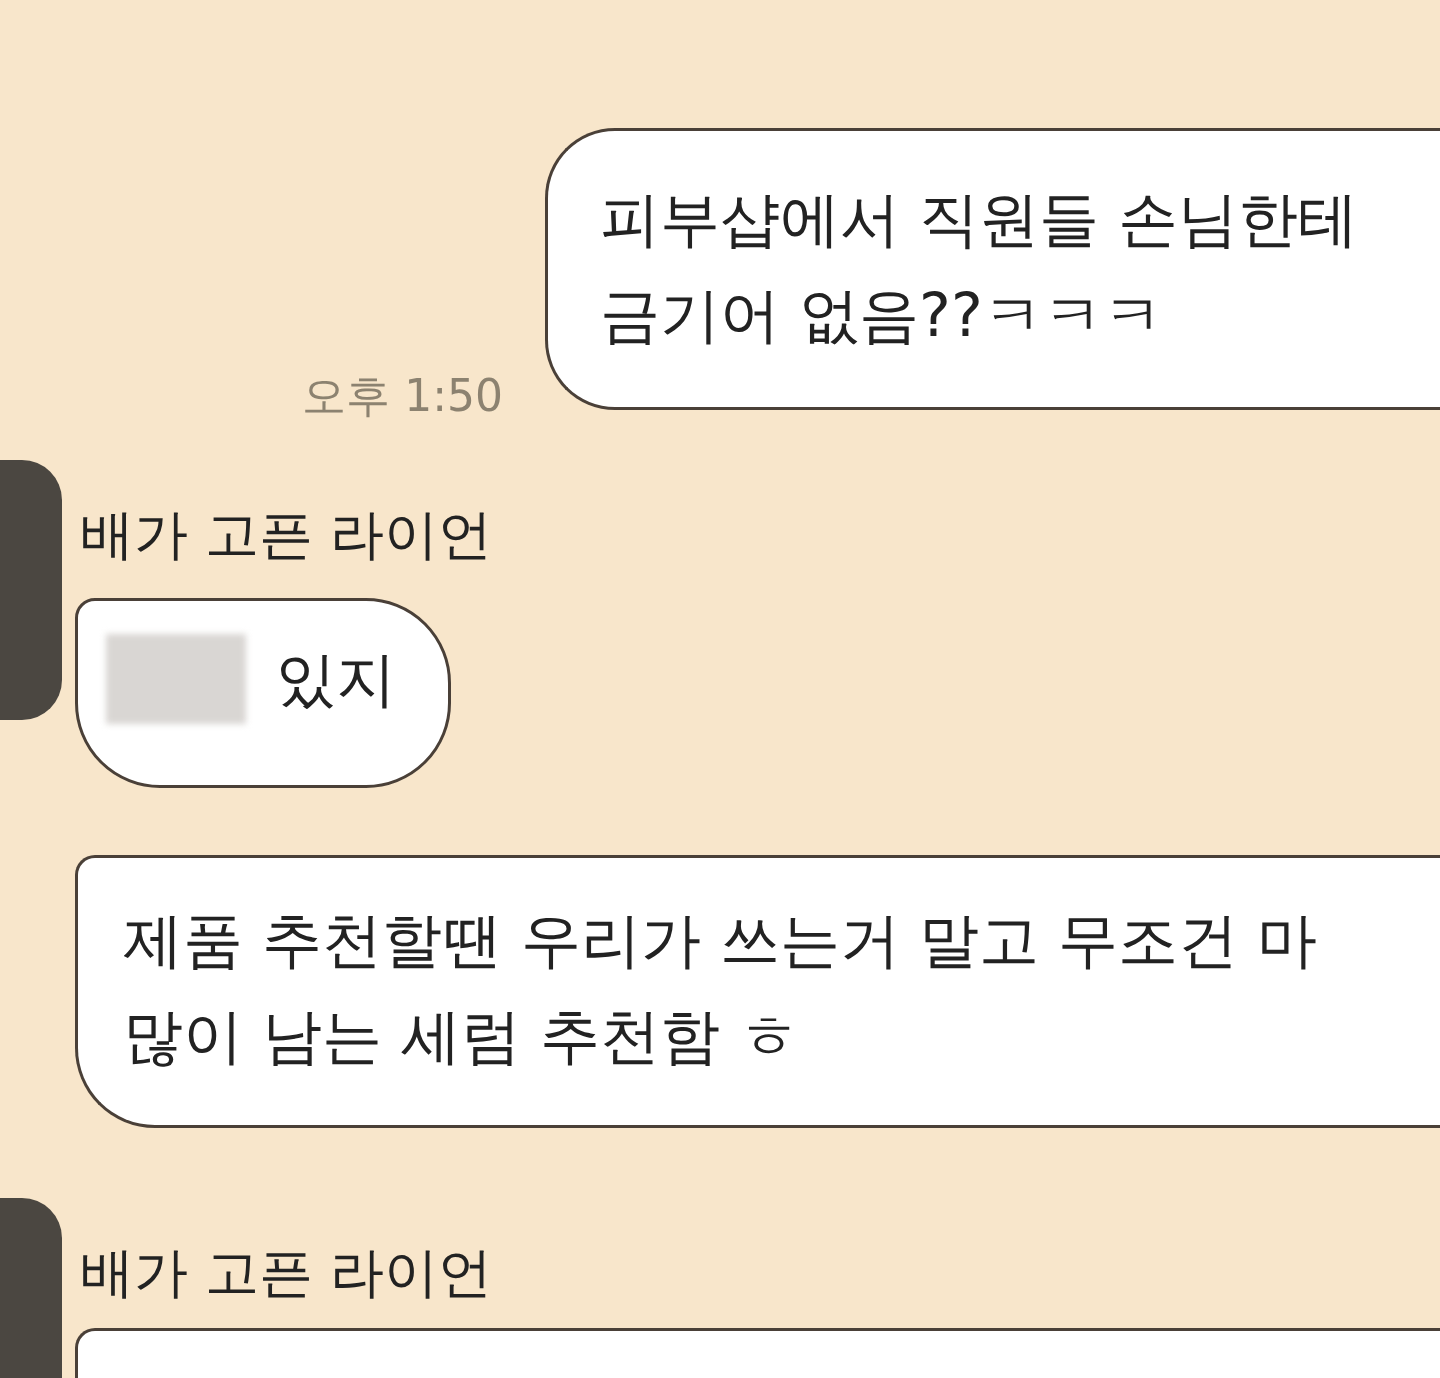  Describe the element at coordinates (721, 940) in the screenshot. I see `message-text: 제품 추천할땐 우리가 쓰는거 말고 무조건 마` at that location.